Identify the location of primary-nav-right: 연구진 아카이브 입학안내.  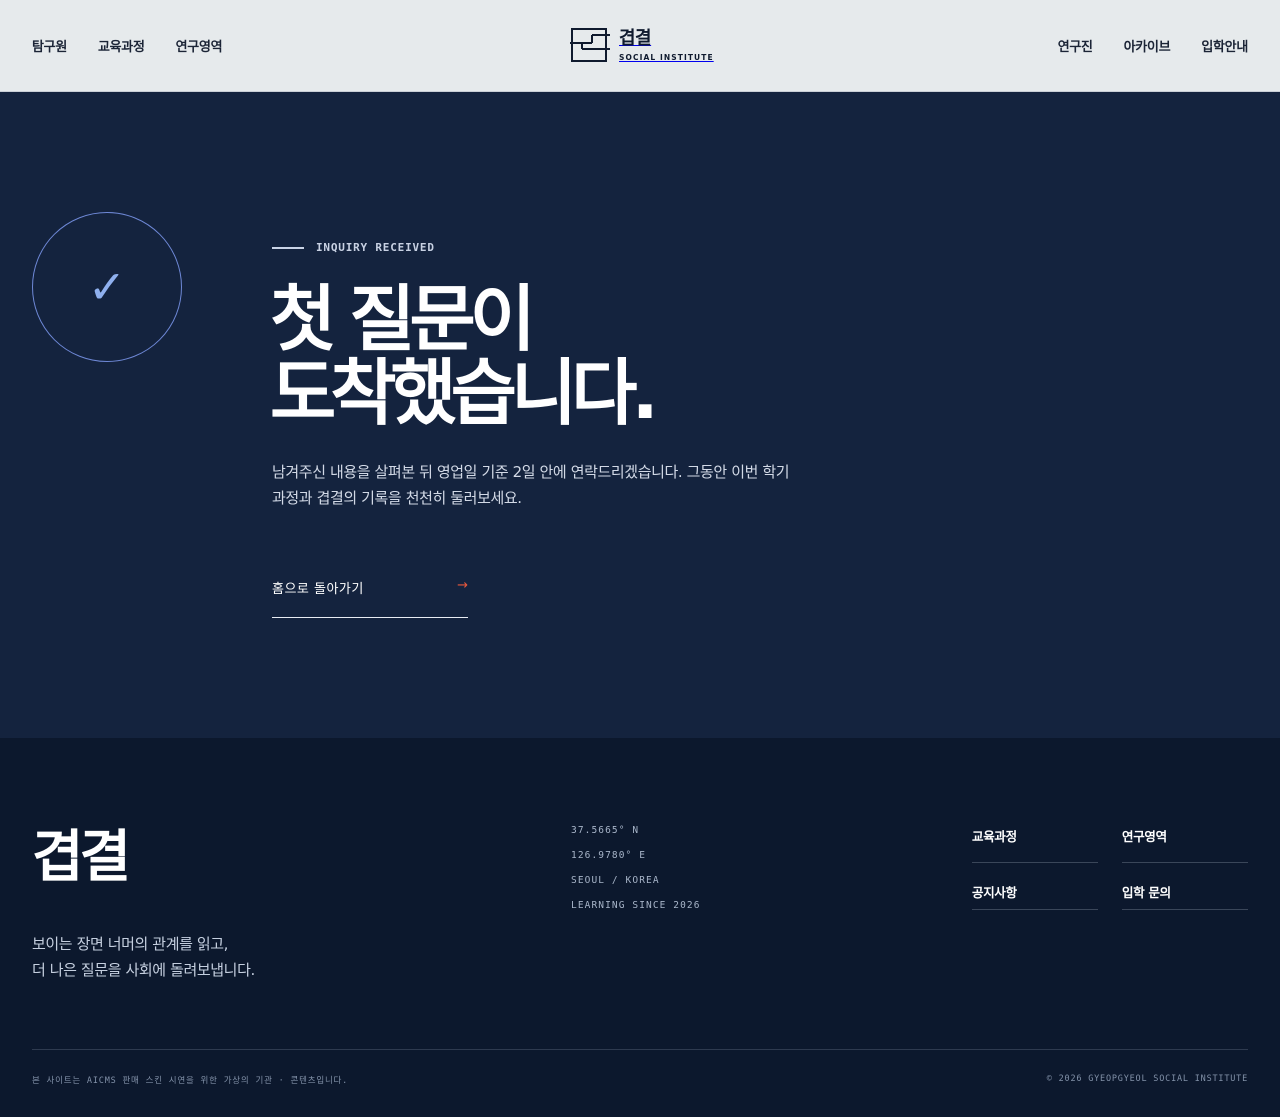
(1153, 45).